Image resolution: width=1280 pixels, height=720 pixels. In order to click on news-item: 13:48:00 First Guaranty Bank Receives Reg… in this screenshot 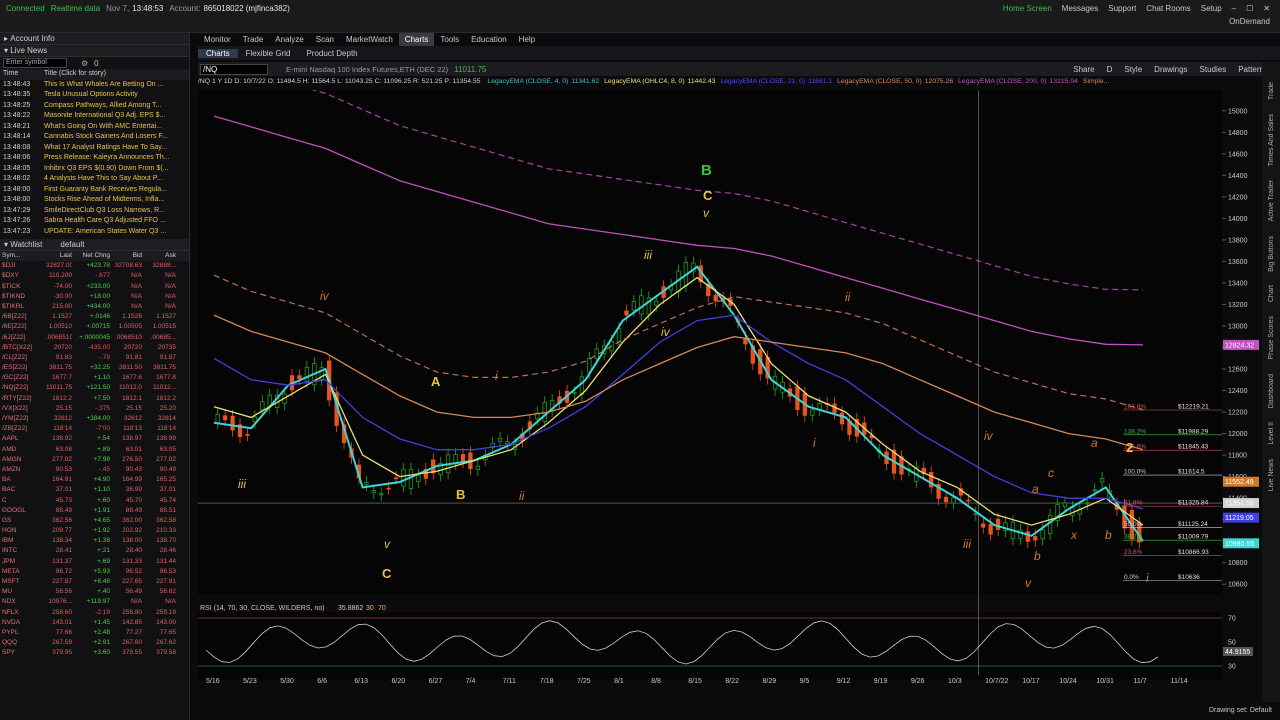, I will do `click(94, 190)`.